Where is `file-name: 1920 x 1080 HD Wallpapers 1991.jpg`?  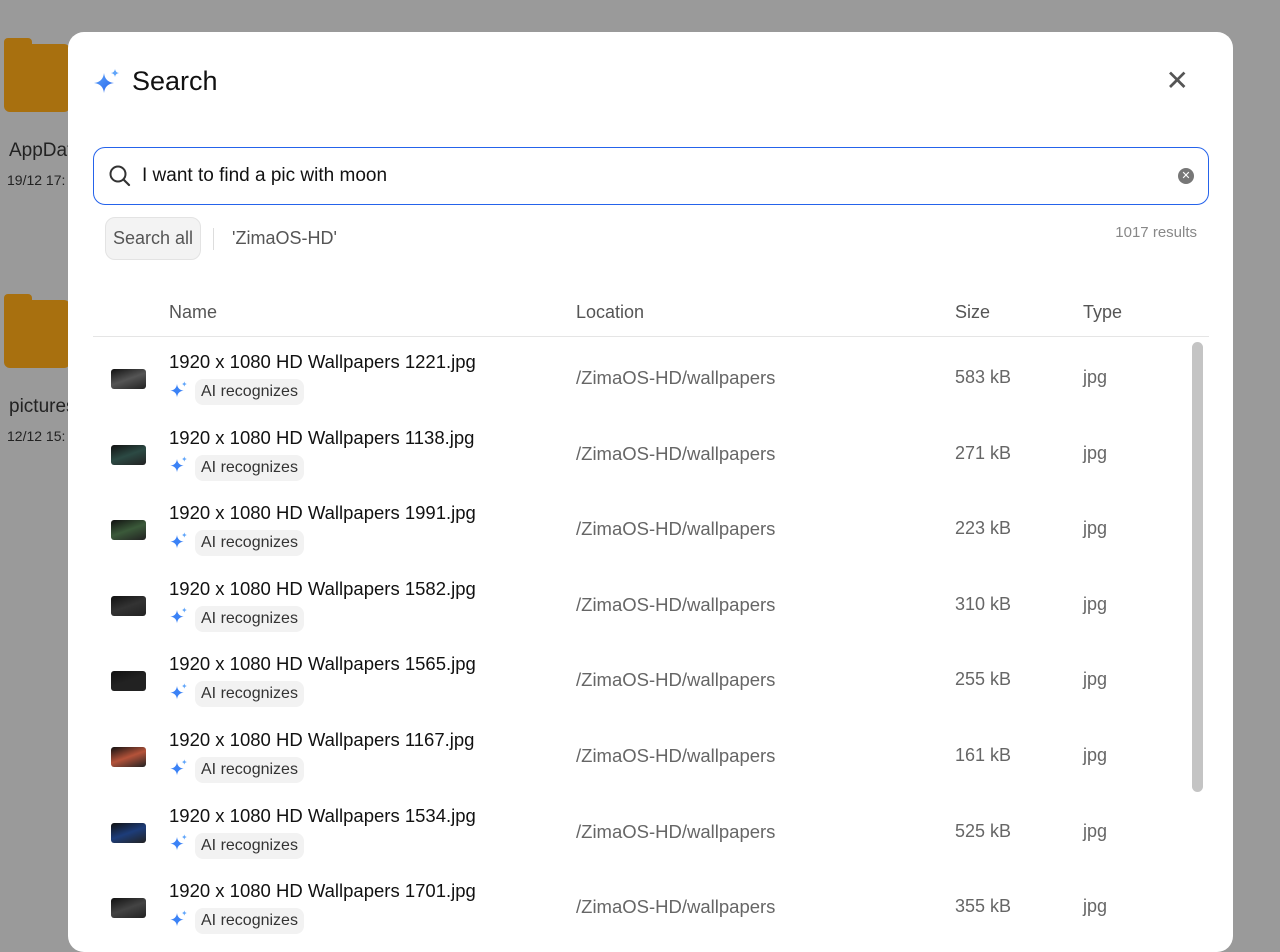 file-name: 1920 x 1080 HD Wallpapers 1991.jpg is located at coordinates (322, 513).